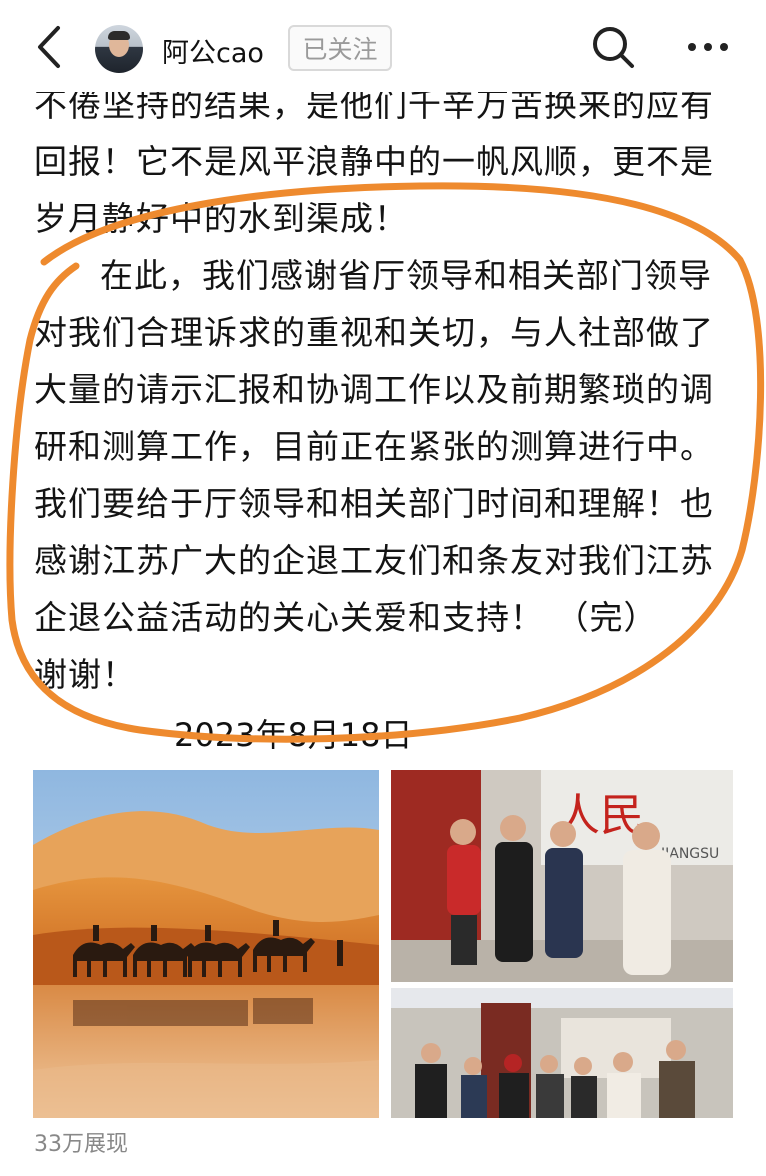  Describe the element at coordinates (50, 47) in the screenshot. I see `back-arrow-icon` at that location.